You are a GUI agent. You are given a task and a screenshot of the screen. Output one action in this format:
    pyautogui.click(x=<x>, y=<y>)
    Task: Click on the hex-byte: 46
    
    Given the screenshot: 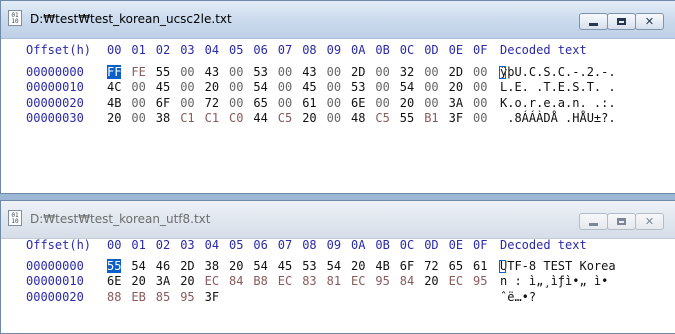 What is the action you would take?
    pyautogui.click(x=163, y=266)
    